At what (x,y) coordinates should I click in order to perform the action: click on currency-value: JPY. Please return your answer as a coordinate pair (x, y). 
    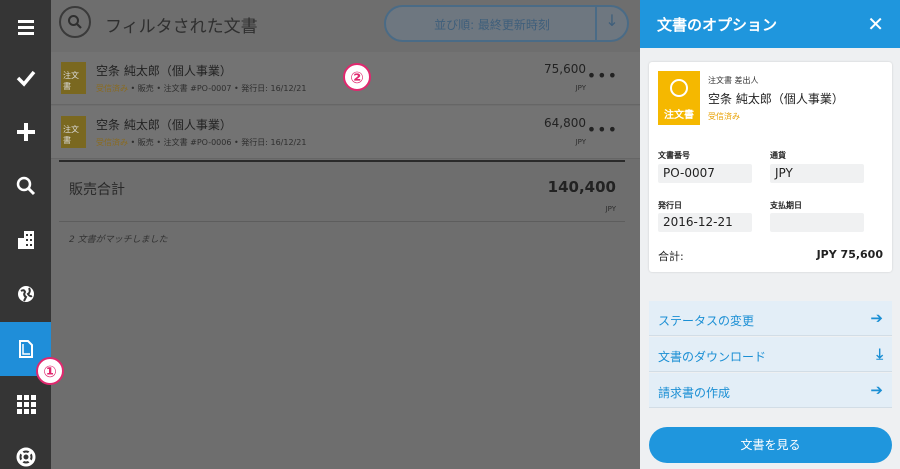
    Looking at the image, I should click on (817, 173).